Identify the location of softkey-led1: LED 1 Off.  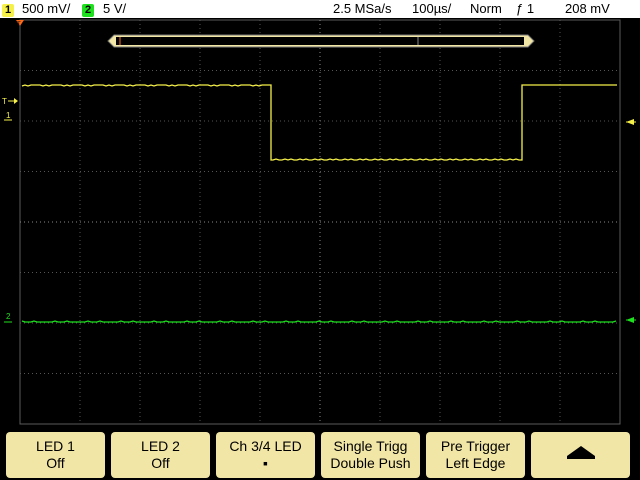
(55, 455).